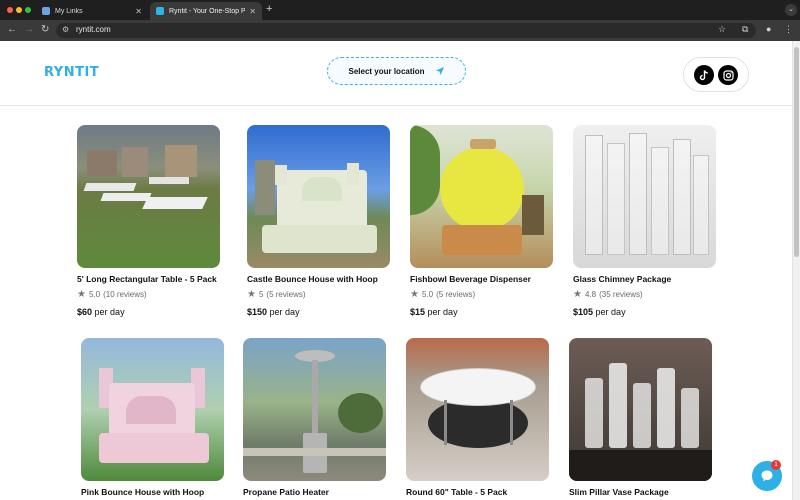 The width and height of the screenshot is (800, 500). Describe the element at coordinates (481, 279) in the screenshot. I see `product-name: Fishbowl Beverage Dispenser` at that location.